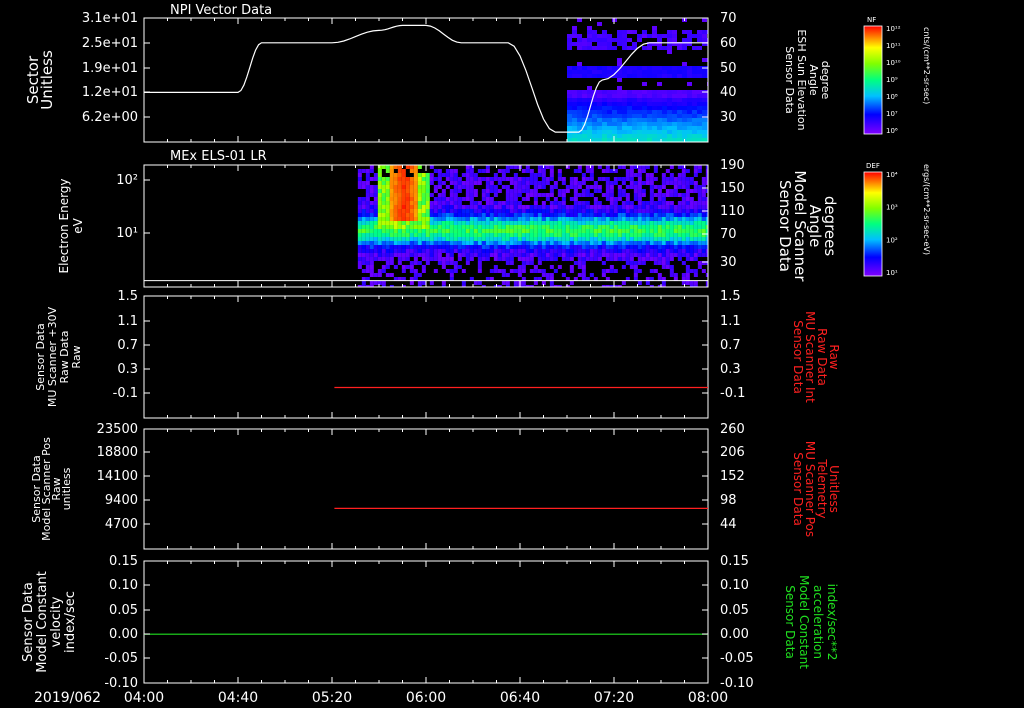  Describe the element at coordinates (810, 489) in the screenshot. I see `right-axis-title: MU Scanner Pos` at that location.